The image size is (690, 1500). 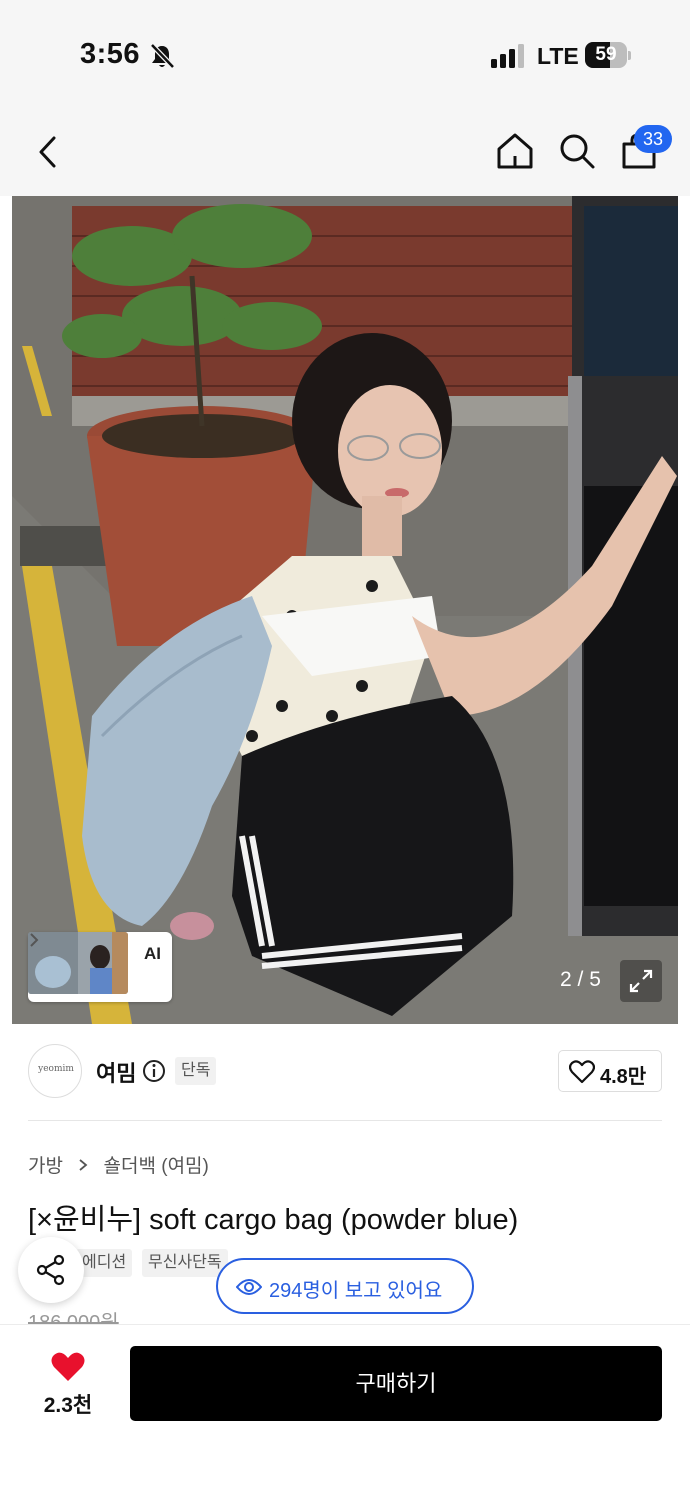 What do you see at coordinates (249, 1287) in the screenshot?
I see `eye-icon` at bounding box center [249, 1287].